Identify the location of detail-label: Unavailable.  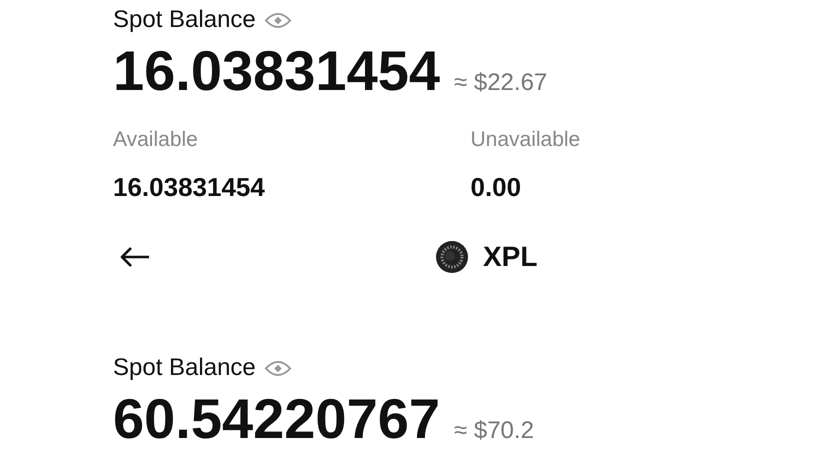
(526, 140).